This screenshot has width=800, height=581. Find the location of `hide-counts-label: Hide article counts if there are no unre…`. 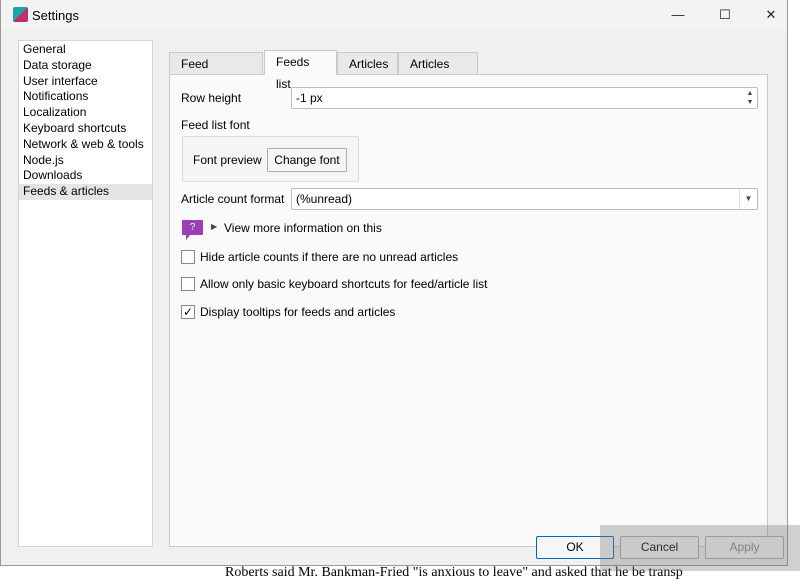

hide-counts-label: Hide article counts if there are no unre… is located at coordinates (329, 257).